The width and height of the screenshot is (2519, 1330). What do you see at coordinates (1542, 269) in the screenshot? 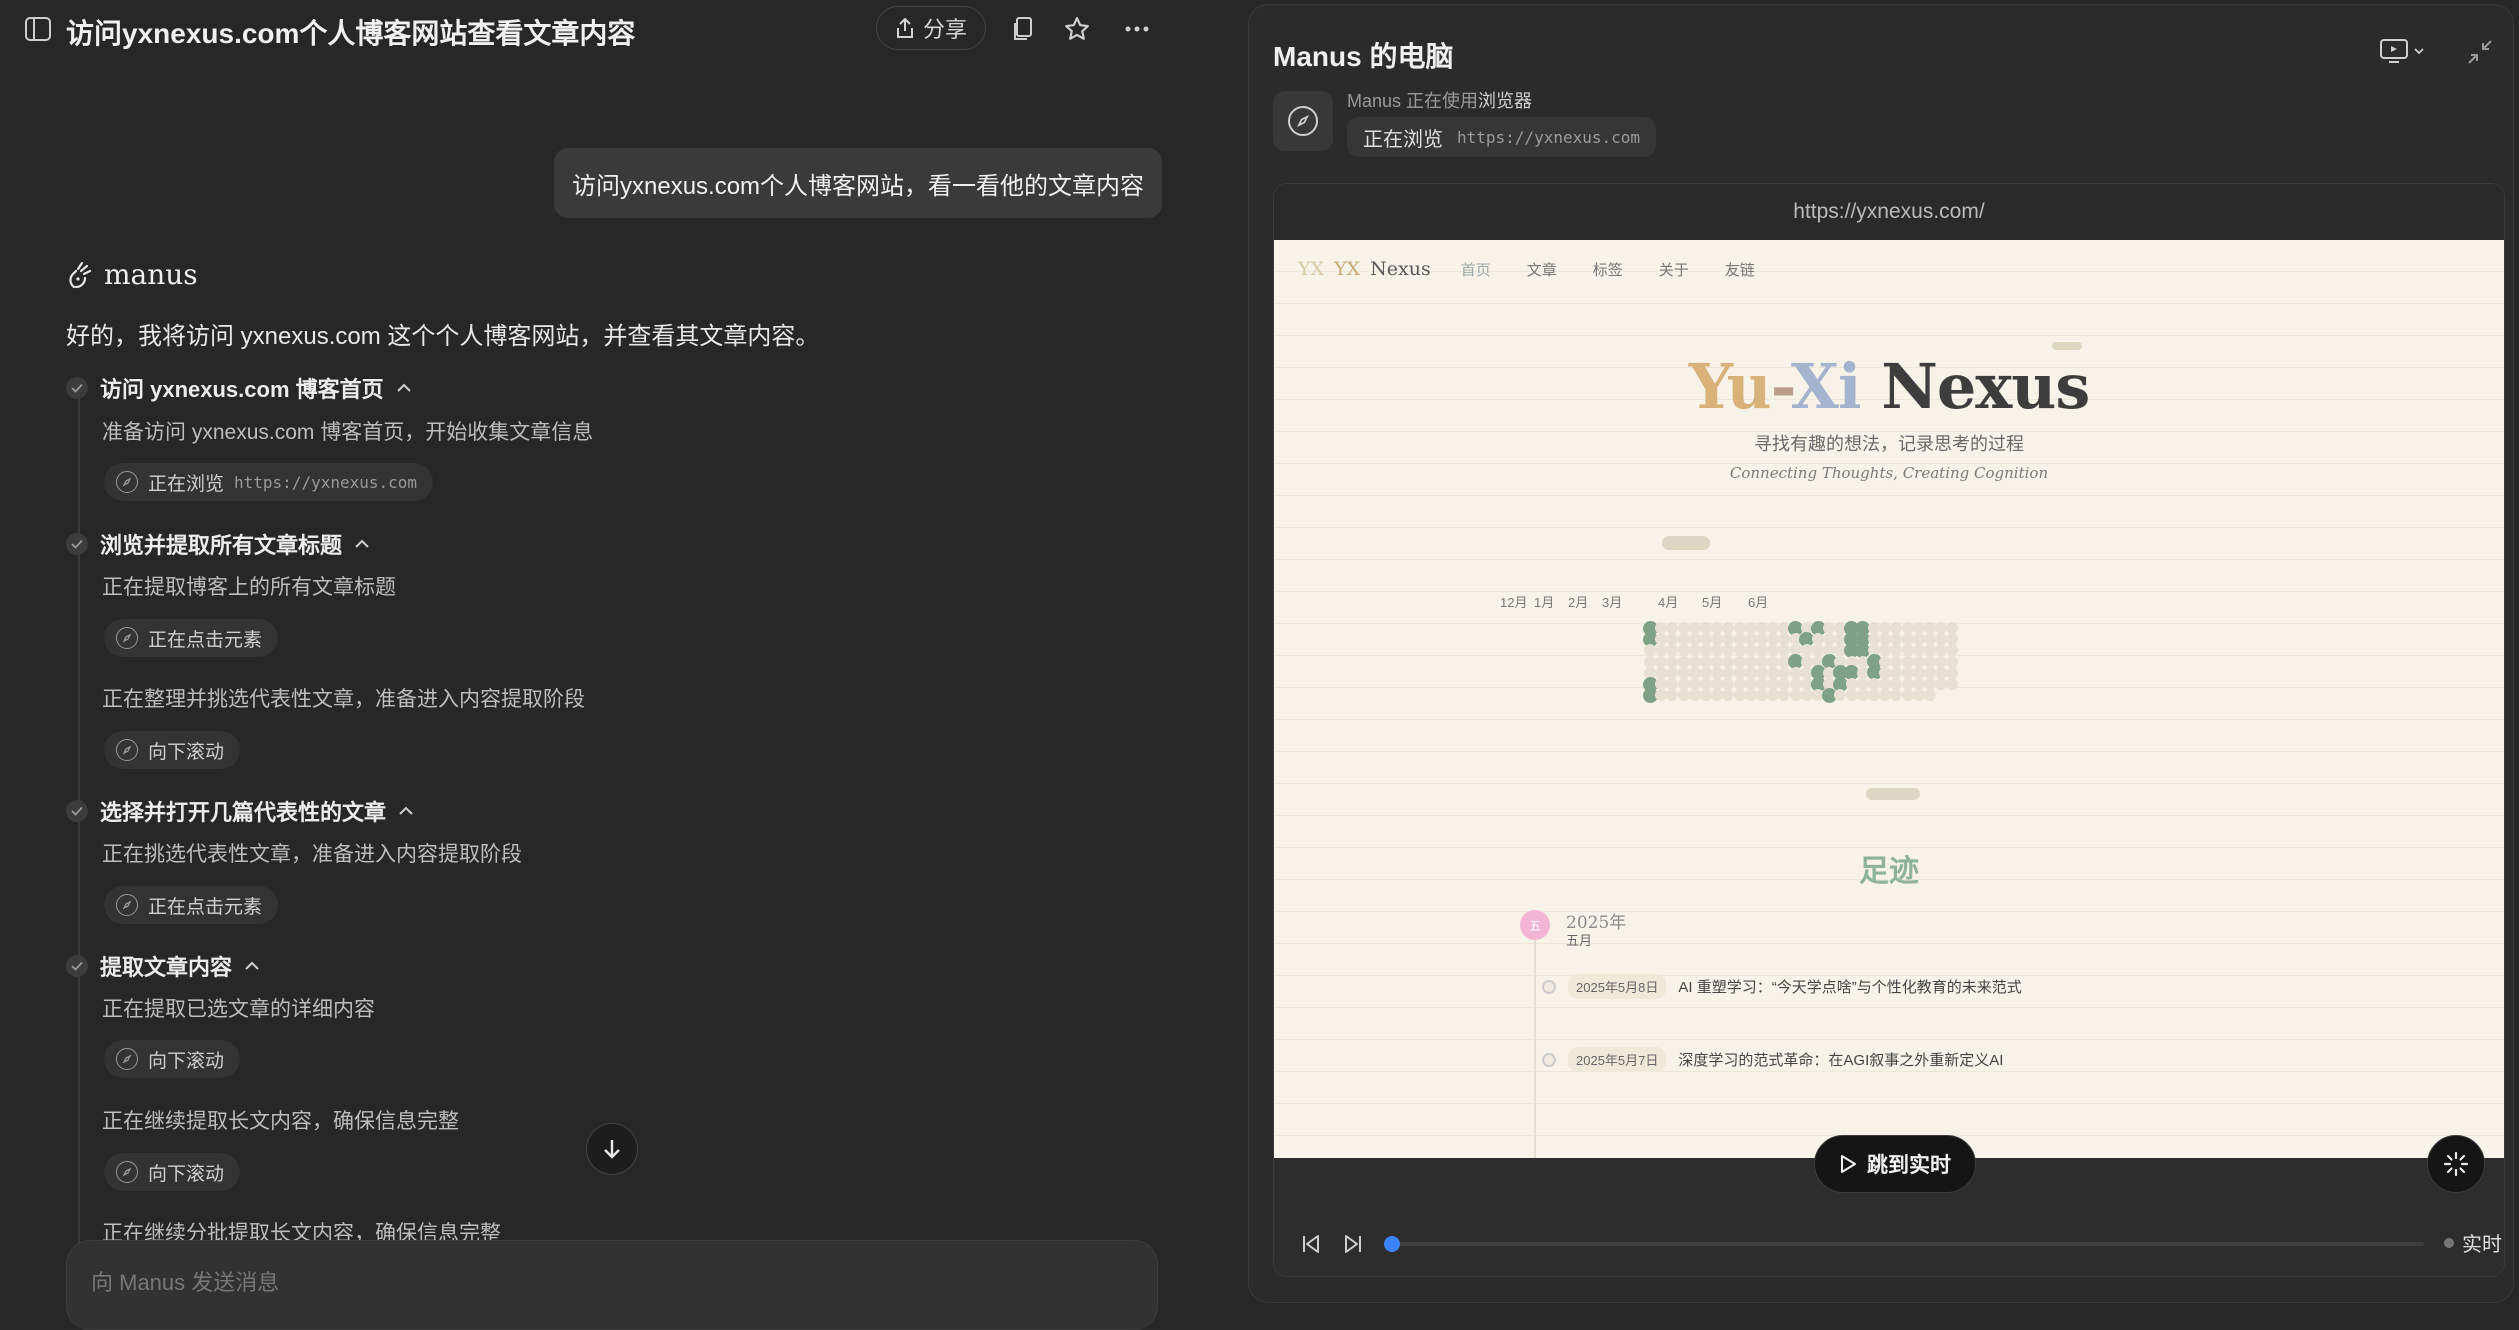
I see `nav-articles: 文章` at bounding box center [1542, 269].